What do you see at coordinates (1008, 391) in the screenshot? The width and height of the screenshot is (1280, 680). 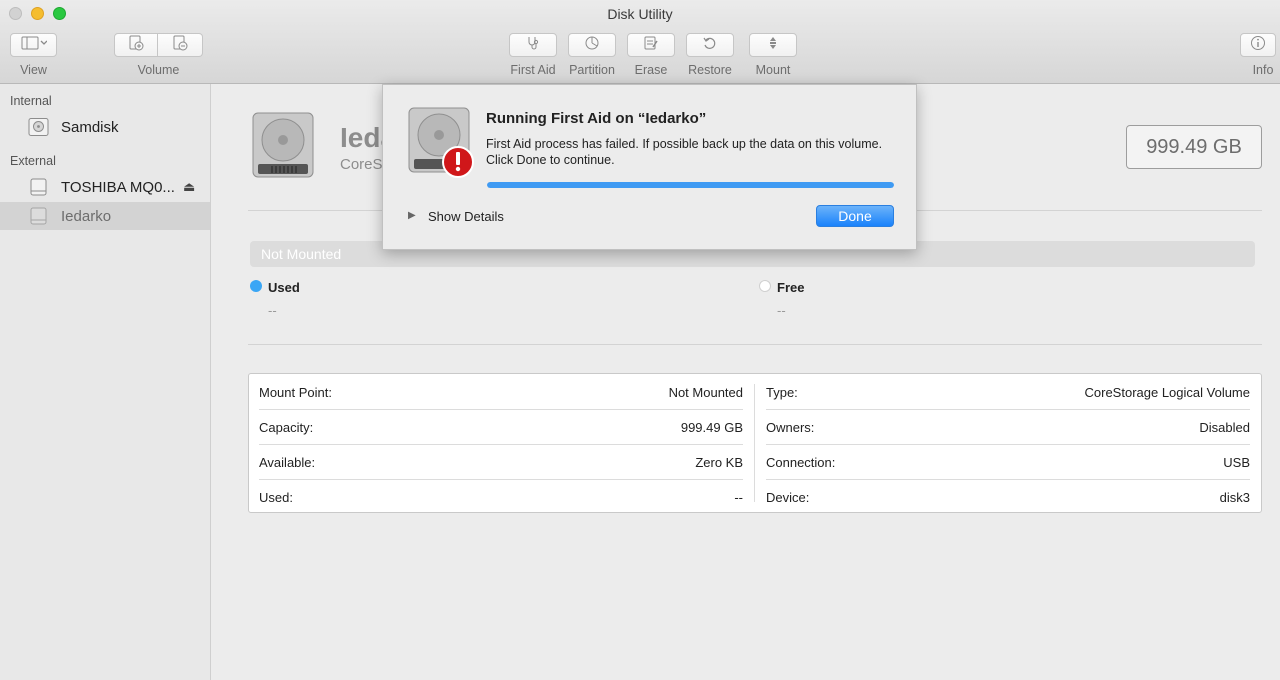 I see `info-row-type: Type: CoreStorage Logical Volume` at bounding box center [1008, 391].